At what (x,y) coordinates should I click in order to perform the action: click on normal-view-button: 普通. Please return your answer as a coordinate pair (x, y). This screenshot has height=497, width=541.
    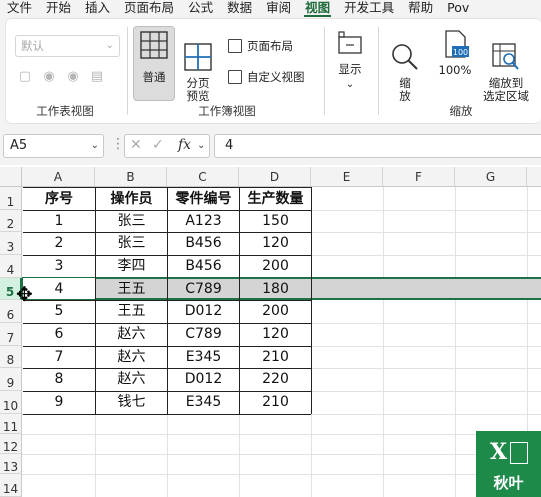
    Looking at the image, I should click on (154, 63).